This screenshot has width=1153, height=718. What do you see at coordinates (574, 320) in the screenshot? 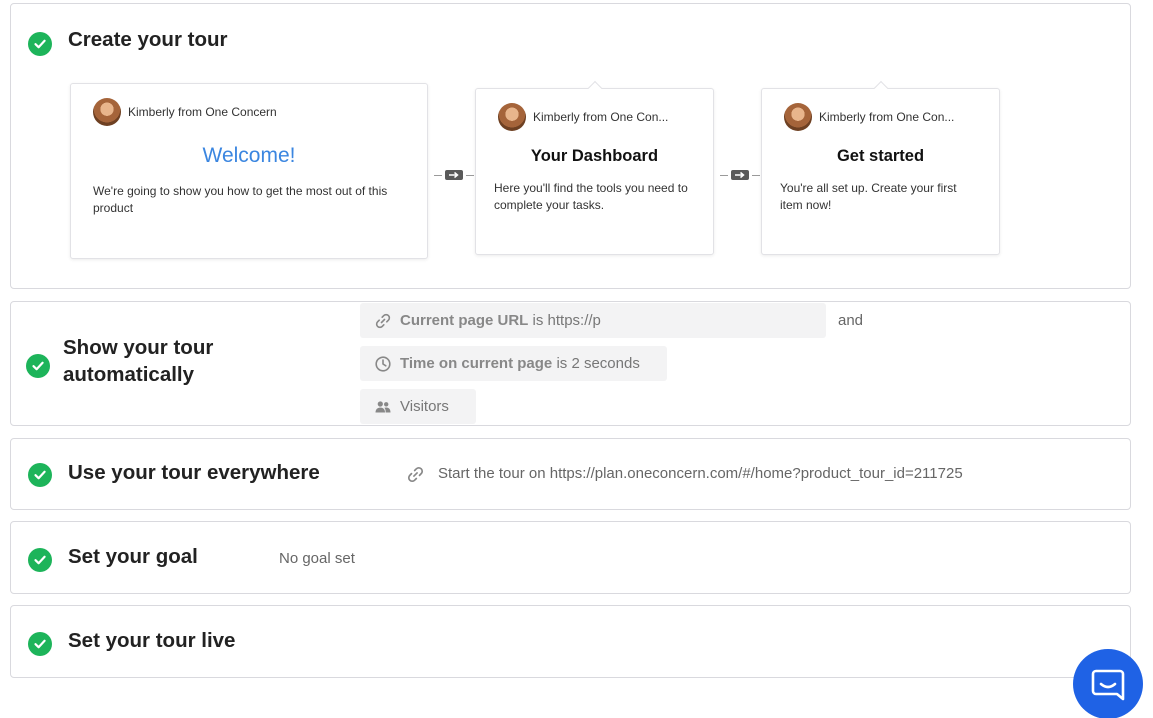
I see `rule-value: https://p` at bounding box center [574, 320].